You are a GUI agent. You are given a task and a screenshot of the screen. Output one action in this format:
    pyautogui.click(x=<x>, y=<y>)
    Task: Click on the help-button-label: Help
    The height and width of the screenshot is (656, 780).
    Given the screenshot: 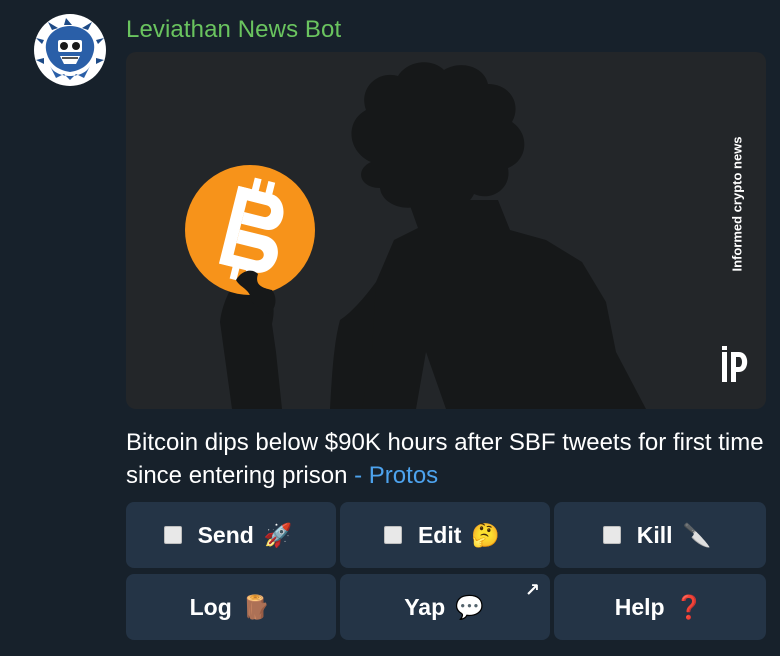 What is the action you would take?
    pyautogui.click(x=639, y=606)
    